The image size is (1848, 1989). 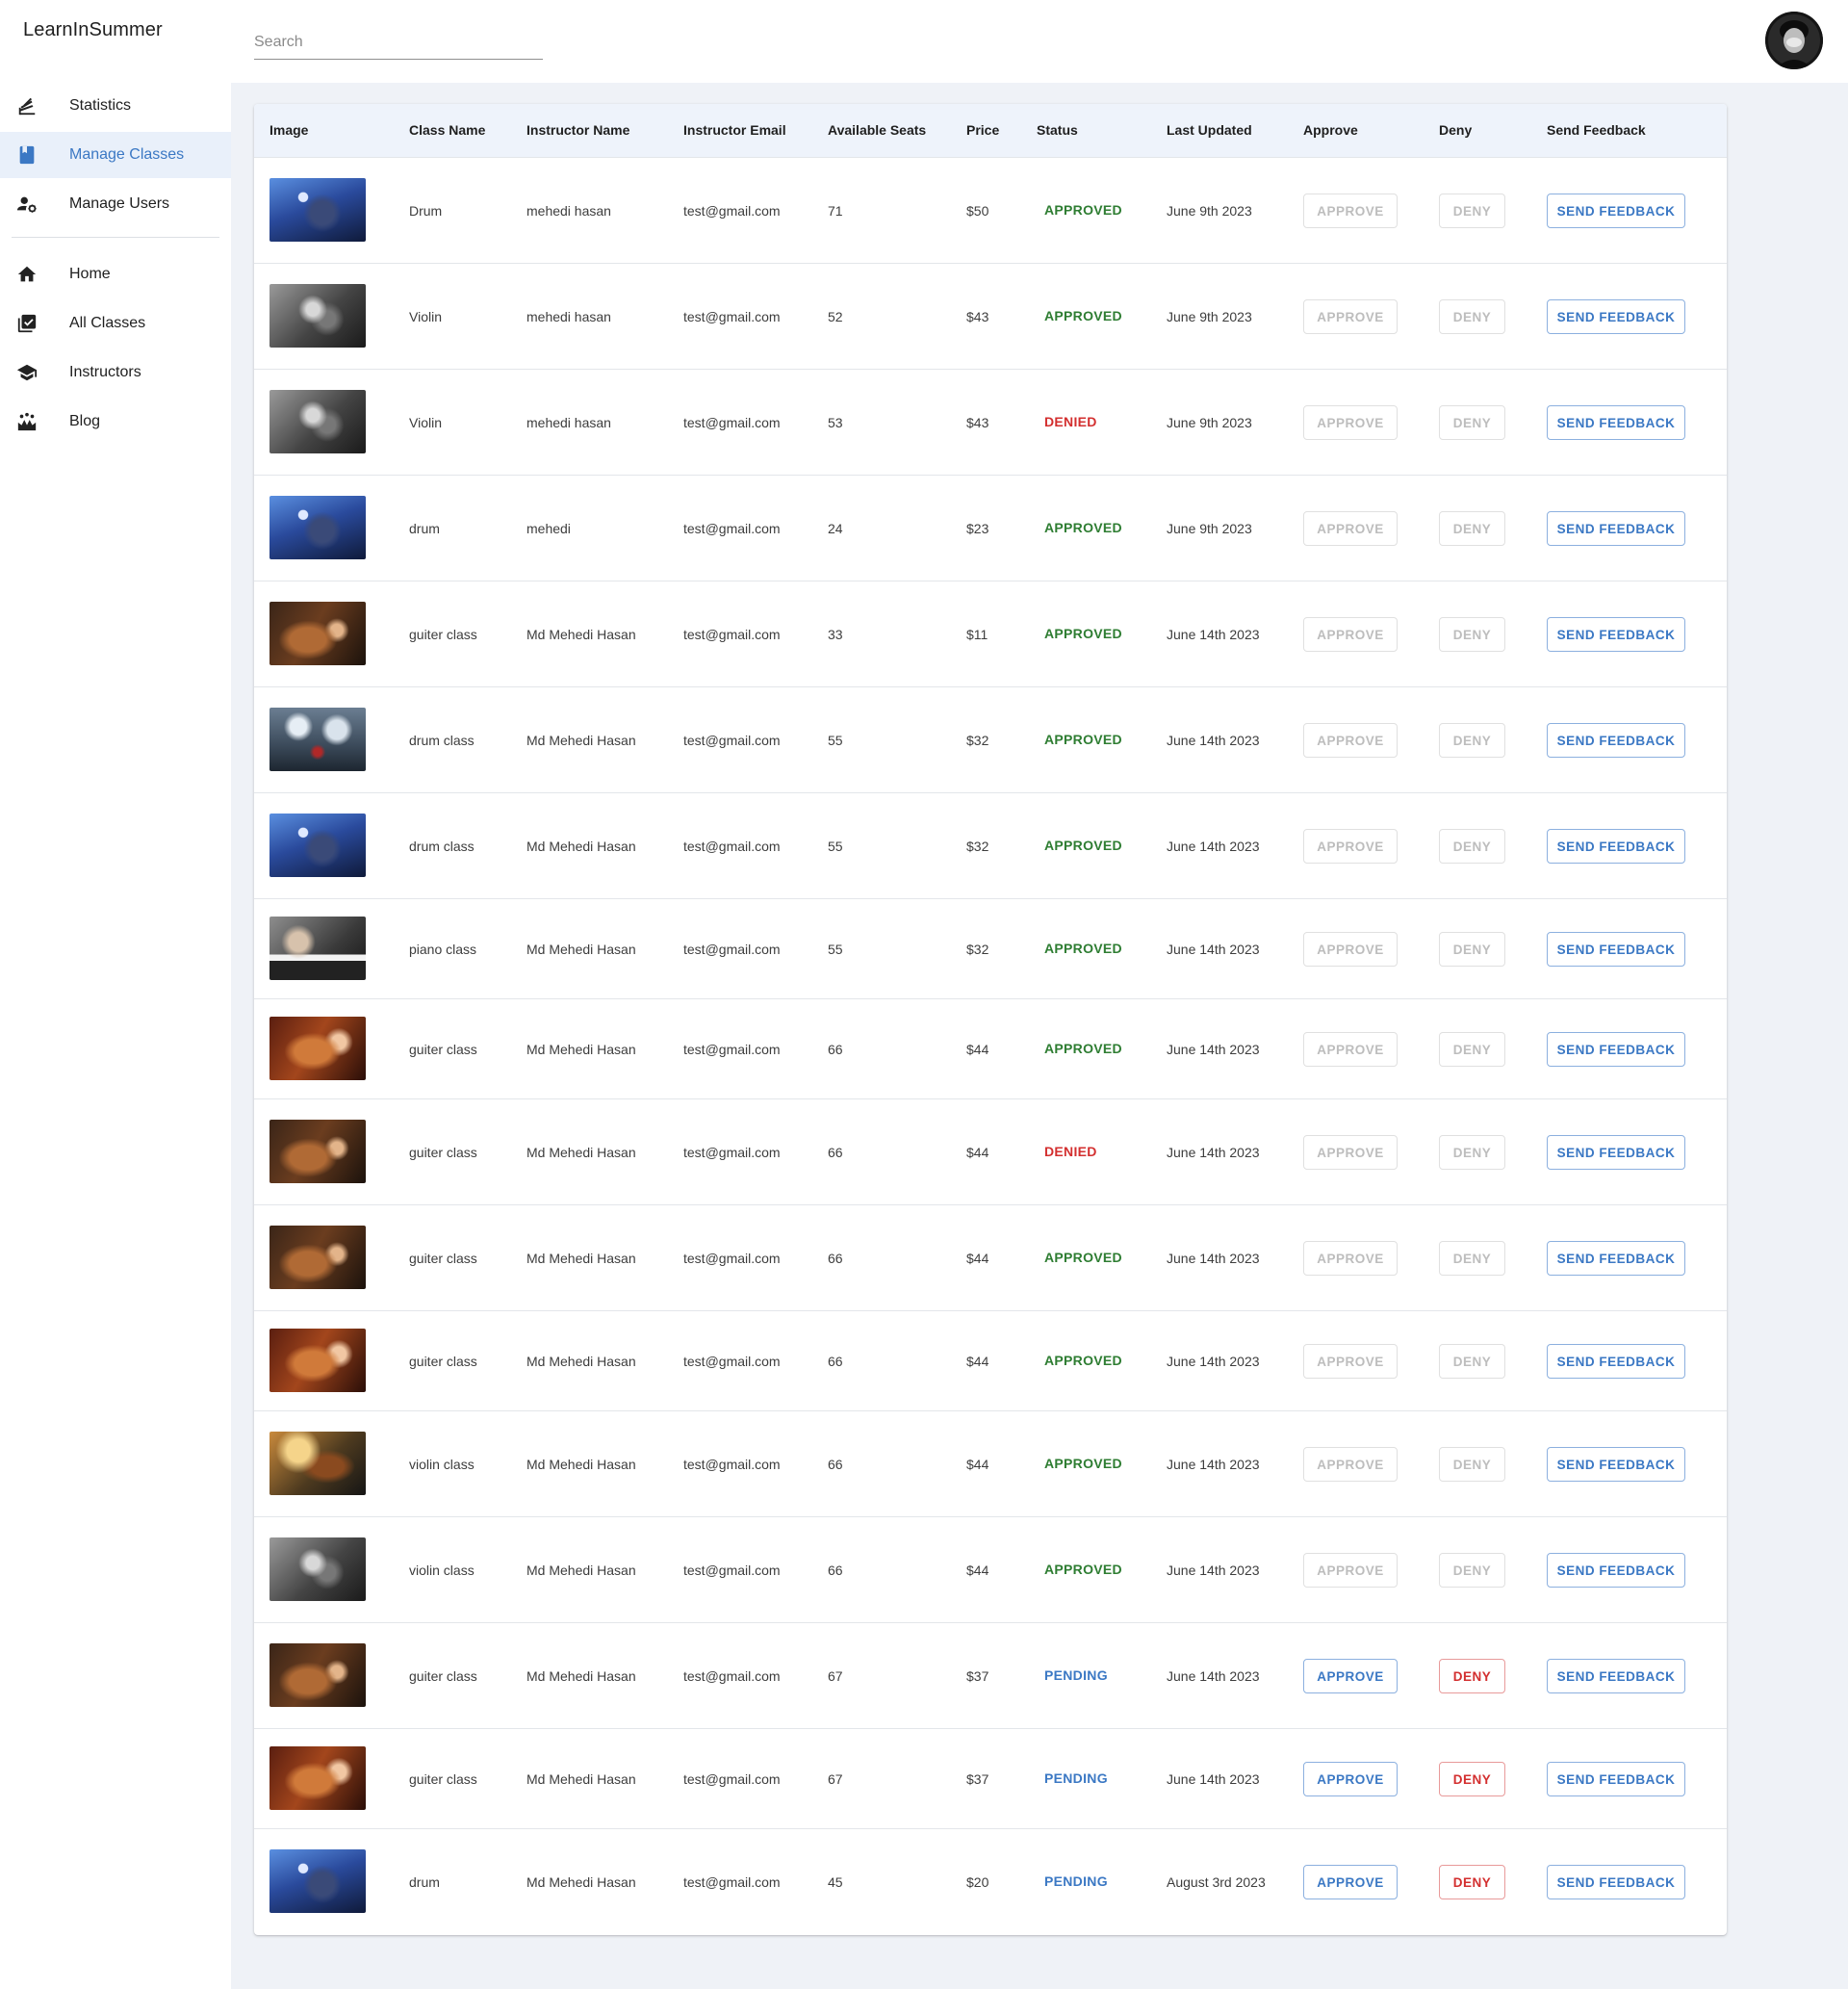 What do you see at coordinates (1076, 1778) in the screenshot?
I see `status-badge: PENDING` at bounding box center [1076, 1778].